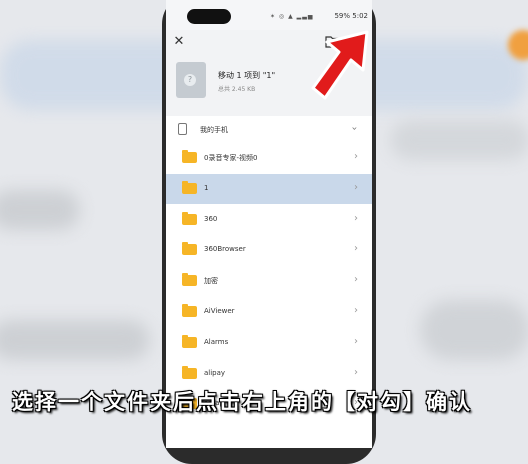 This screenshot has width=528, height=464. What do you see at coordinates (269, 158) in the screenshot?
I see `folder-row: 0录音专家-视频0 ›` at bounding box center [269, 158].